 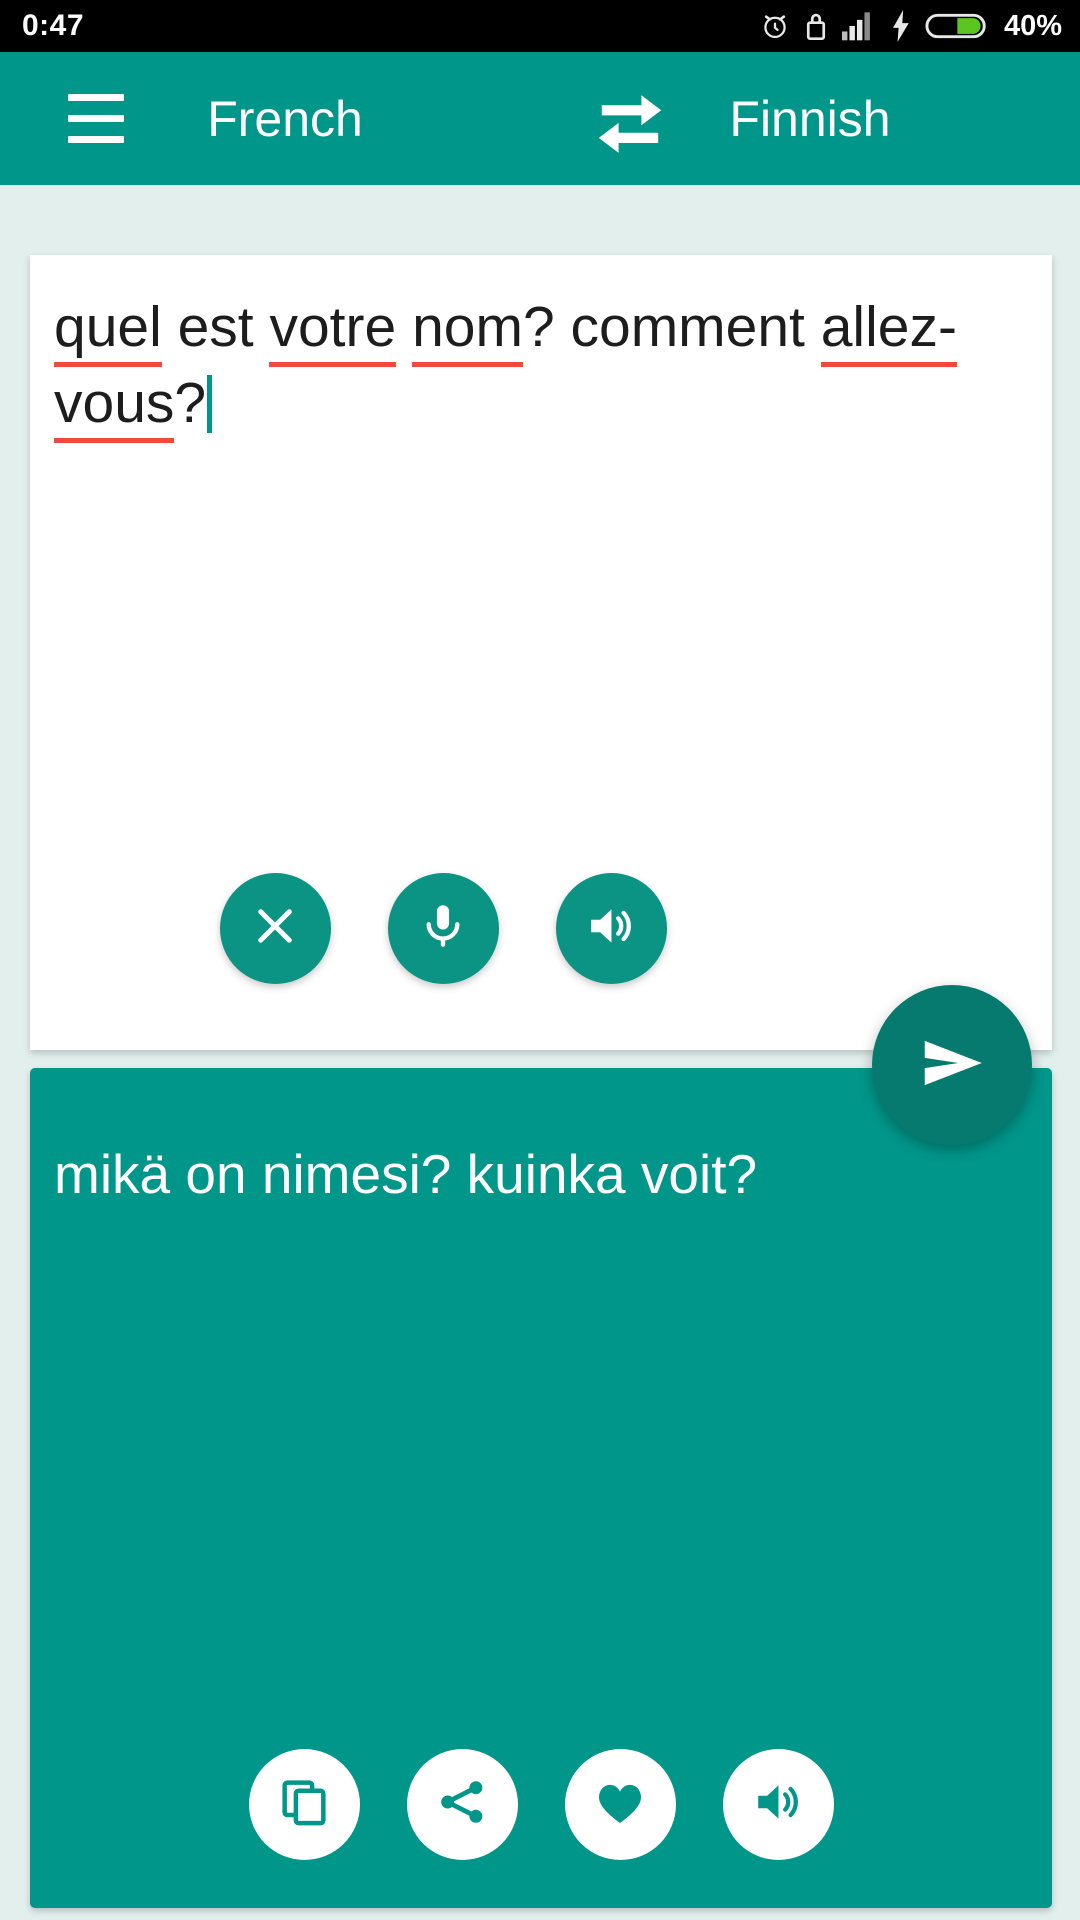 What do you see at coordinates (53, 25) in the screenshot?
I see `status-clock: 0:47` at bounding box center [53, 25].